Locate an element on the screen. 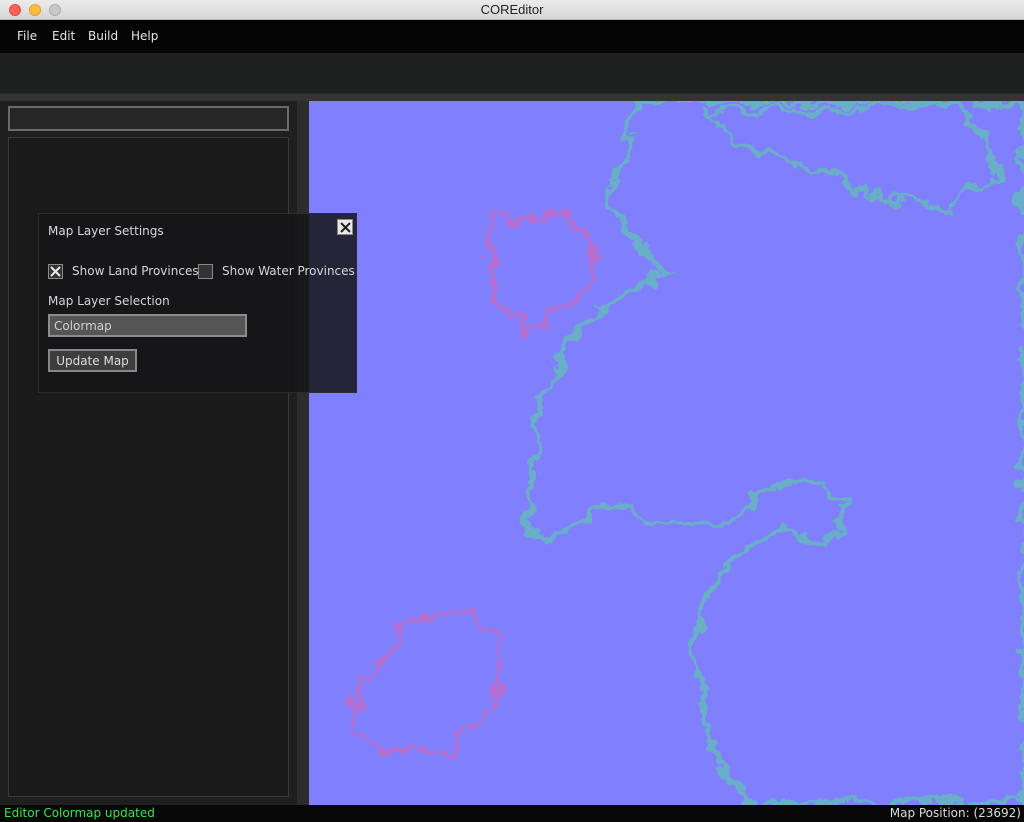 The width and height of the screenshot is (1024, 822). menu-help: Help is located at coordinates (144, 36).